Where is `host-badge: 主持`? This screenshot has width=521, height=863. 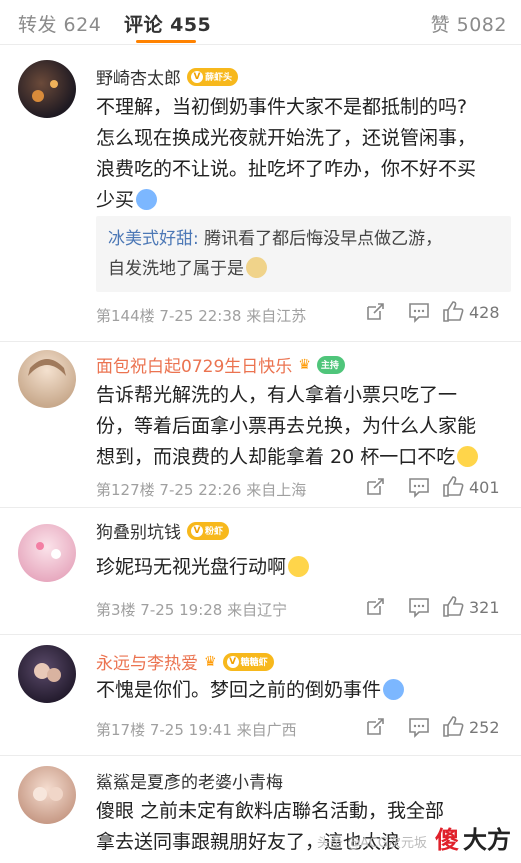
host-badge: 主持 is located at coordinates (330, 364).